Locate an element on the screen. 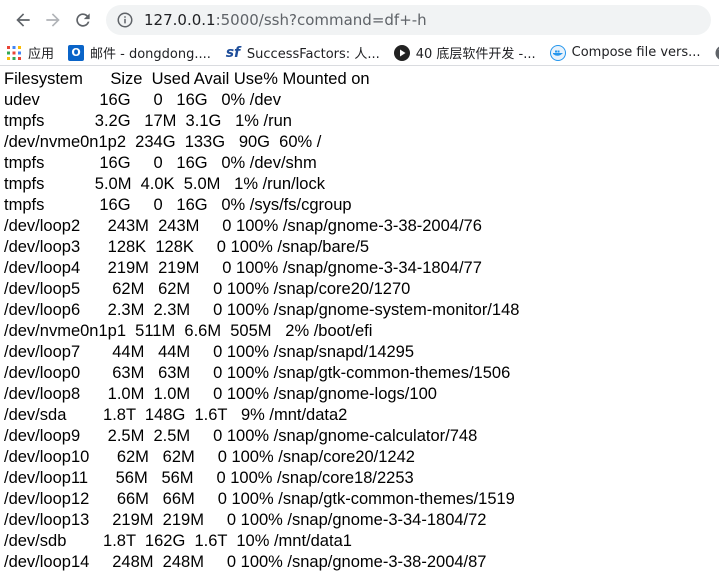 Image resolution: width=719 pixels, height=576 pixels. forward-button is located at coordinates (53, 20).